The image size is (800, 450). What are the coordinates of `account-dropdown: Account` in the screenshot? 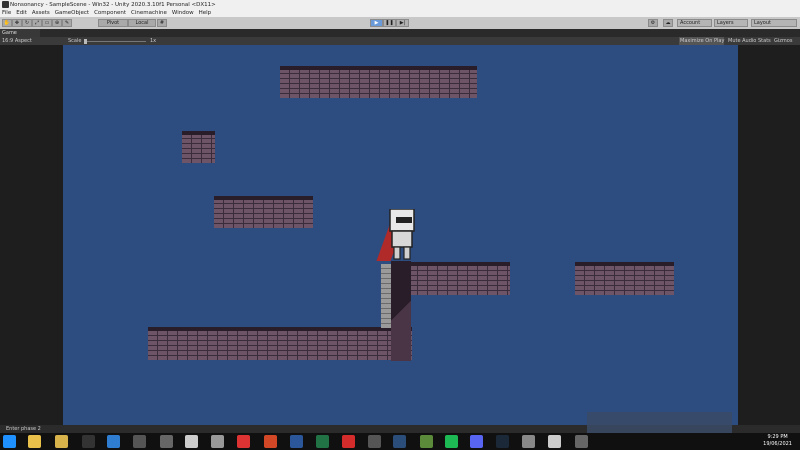 It's located at (694, 23).